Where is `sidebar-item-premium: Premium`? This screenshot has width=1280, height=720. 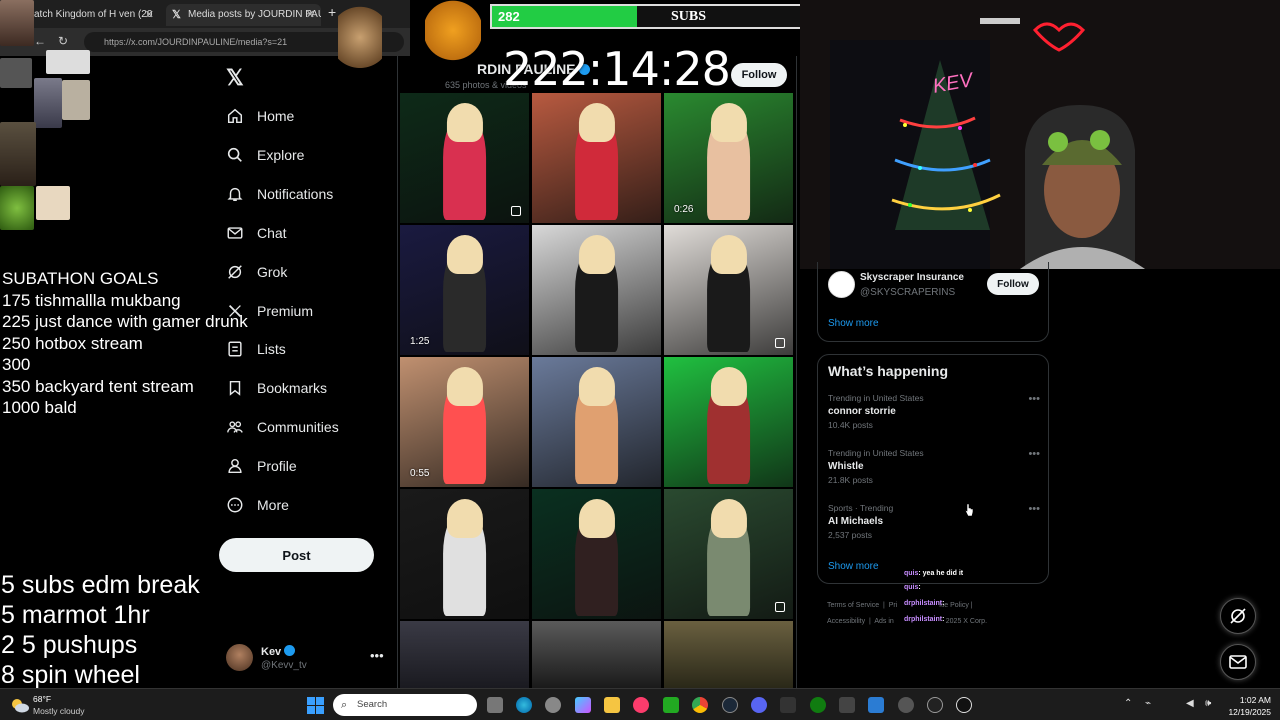 sidebar-item-premium: Premium is located at coordinates (306, 311).